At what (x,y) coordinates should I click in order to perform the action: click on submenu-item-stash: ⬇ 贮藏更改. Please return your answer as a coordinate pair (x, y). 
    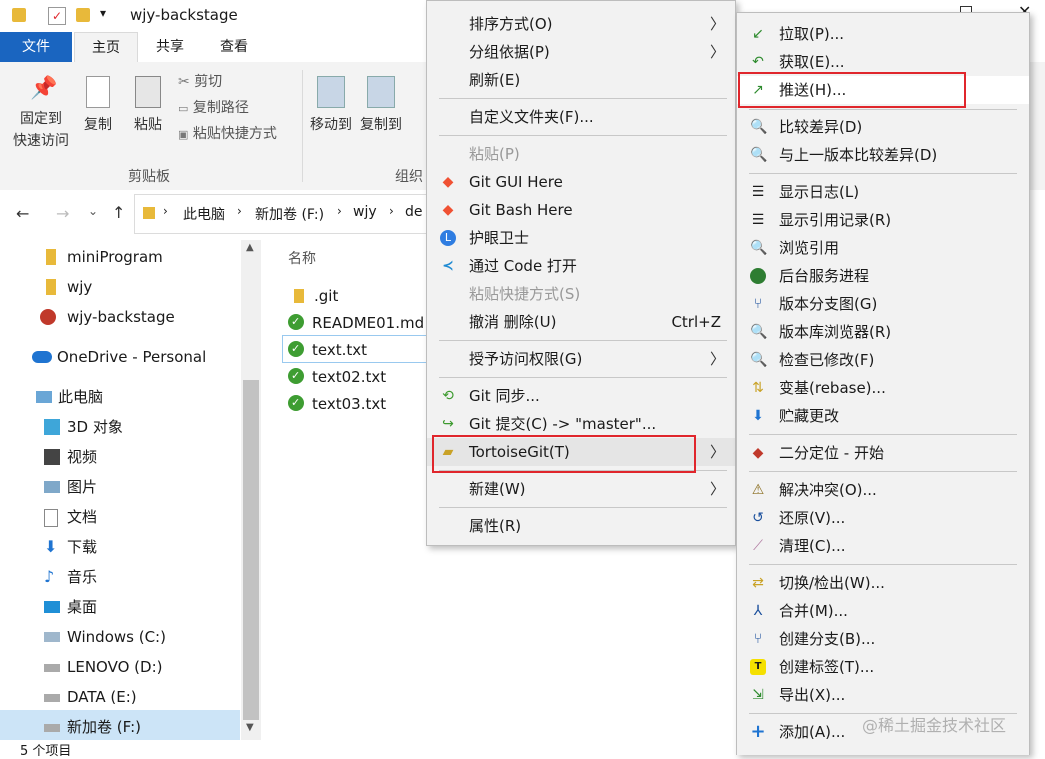
    Looking at the image, I should click on (883, 416).